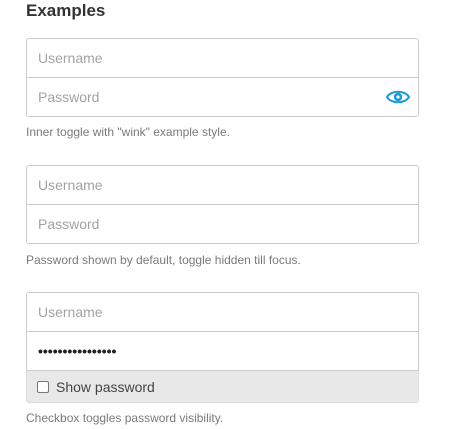 This screenshot has height=429, width=474. What do you see at coordinates (77, 351) in the screenshot?
I see `password-value: ••••••••••••••••` at bounding box center [77, 351].